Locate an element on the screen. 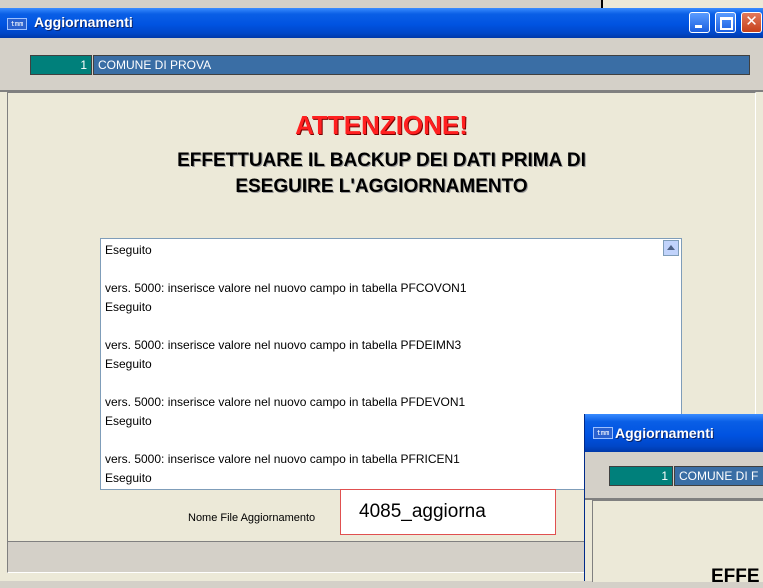 The height and width of the screenshot is (588, 763). second-aggiornamenti-window: tmm Aggiornamenti 1 COMUNE DI F is located at coordinates (673, 498).